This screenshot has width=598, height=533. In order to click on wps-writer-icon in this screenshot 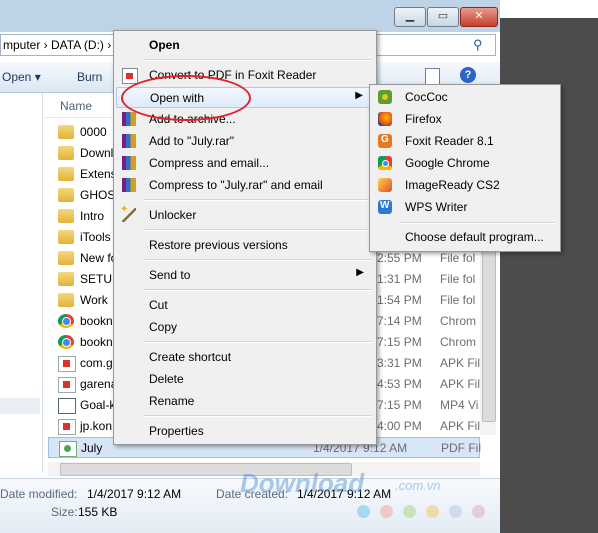, I will do `click(385, 207)`.